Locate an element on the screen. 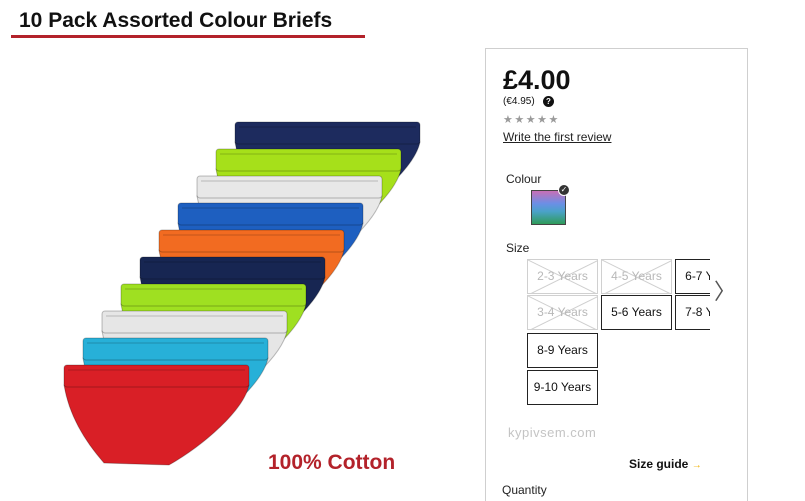 This screenshot has width=805, height=501. size-option: 9-10 Years is located at coordinates (562, 387).